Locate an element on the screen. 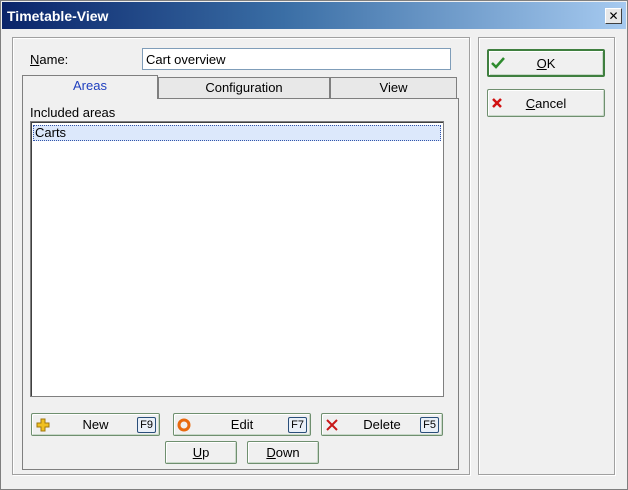 The height and width of the screenshot is (490, 628). cancel-button: Cancel is located at coordinates (546, 103).